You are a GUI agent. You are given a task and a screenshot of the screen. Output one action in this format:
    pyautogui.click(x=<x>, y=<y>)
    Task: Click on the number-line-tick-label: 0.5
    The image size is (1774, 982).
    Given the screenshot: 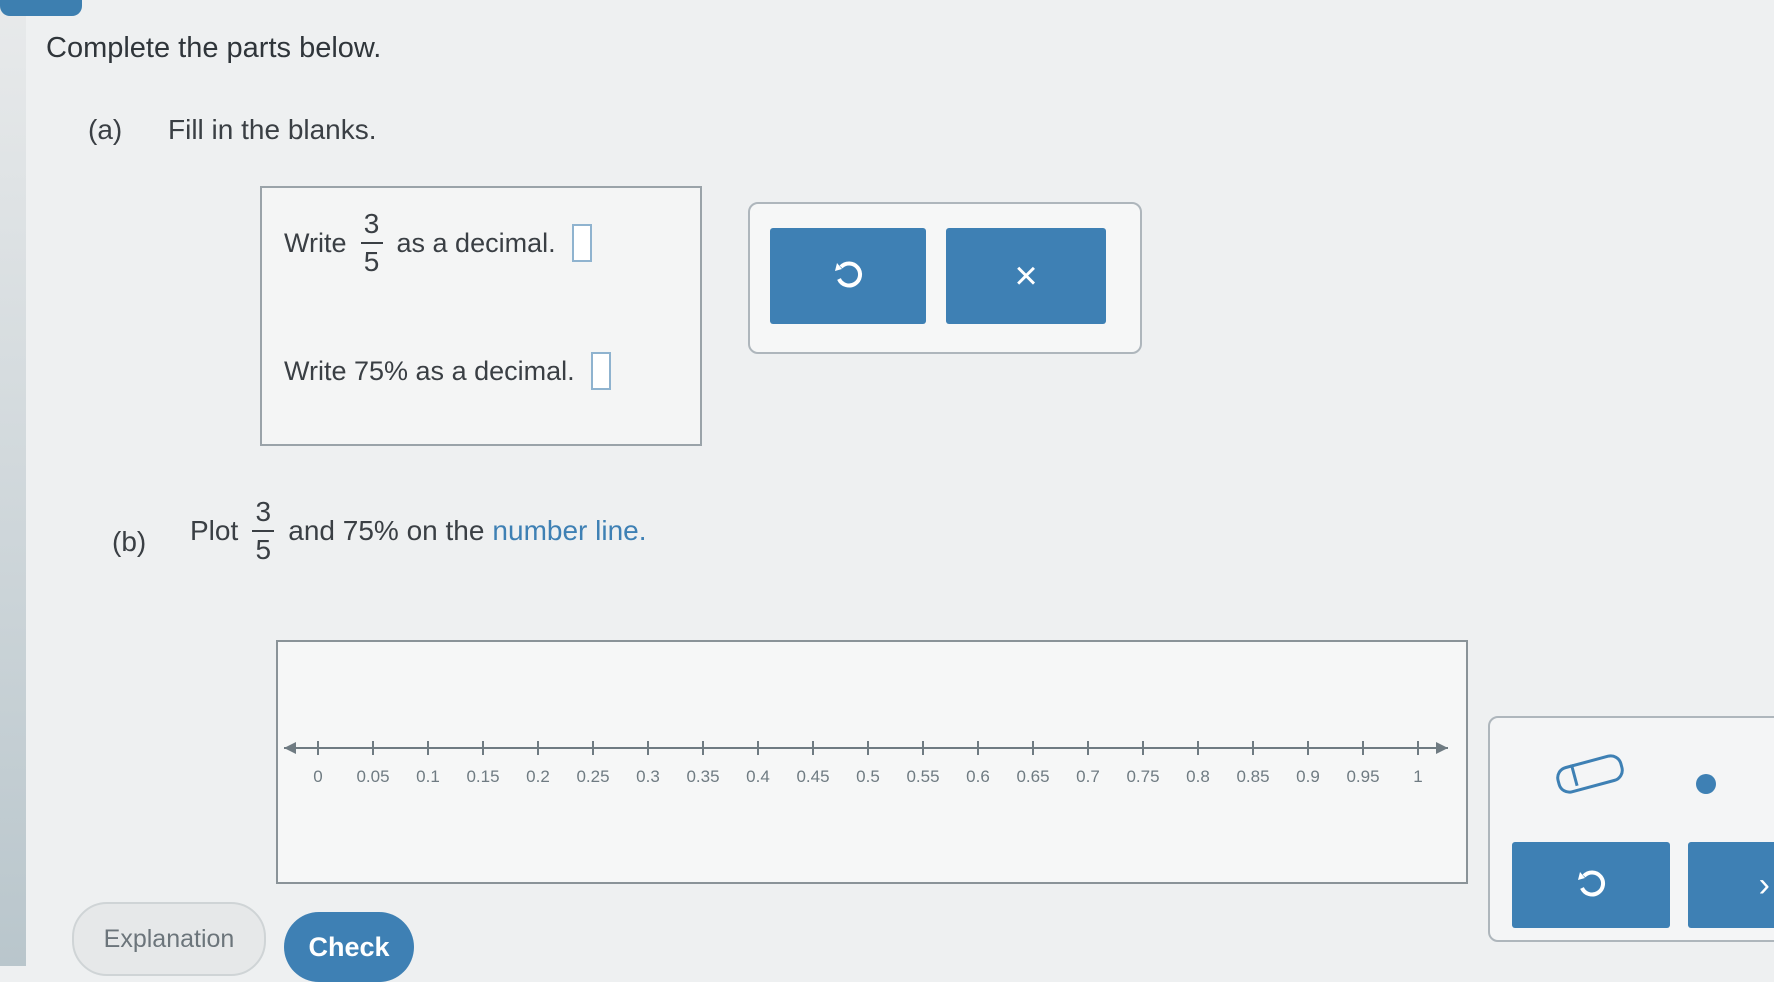 What is the action you would take?
    pyautogui.click(x=868, y=776)
    